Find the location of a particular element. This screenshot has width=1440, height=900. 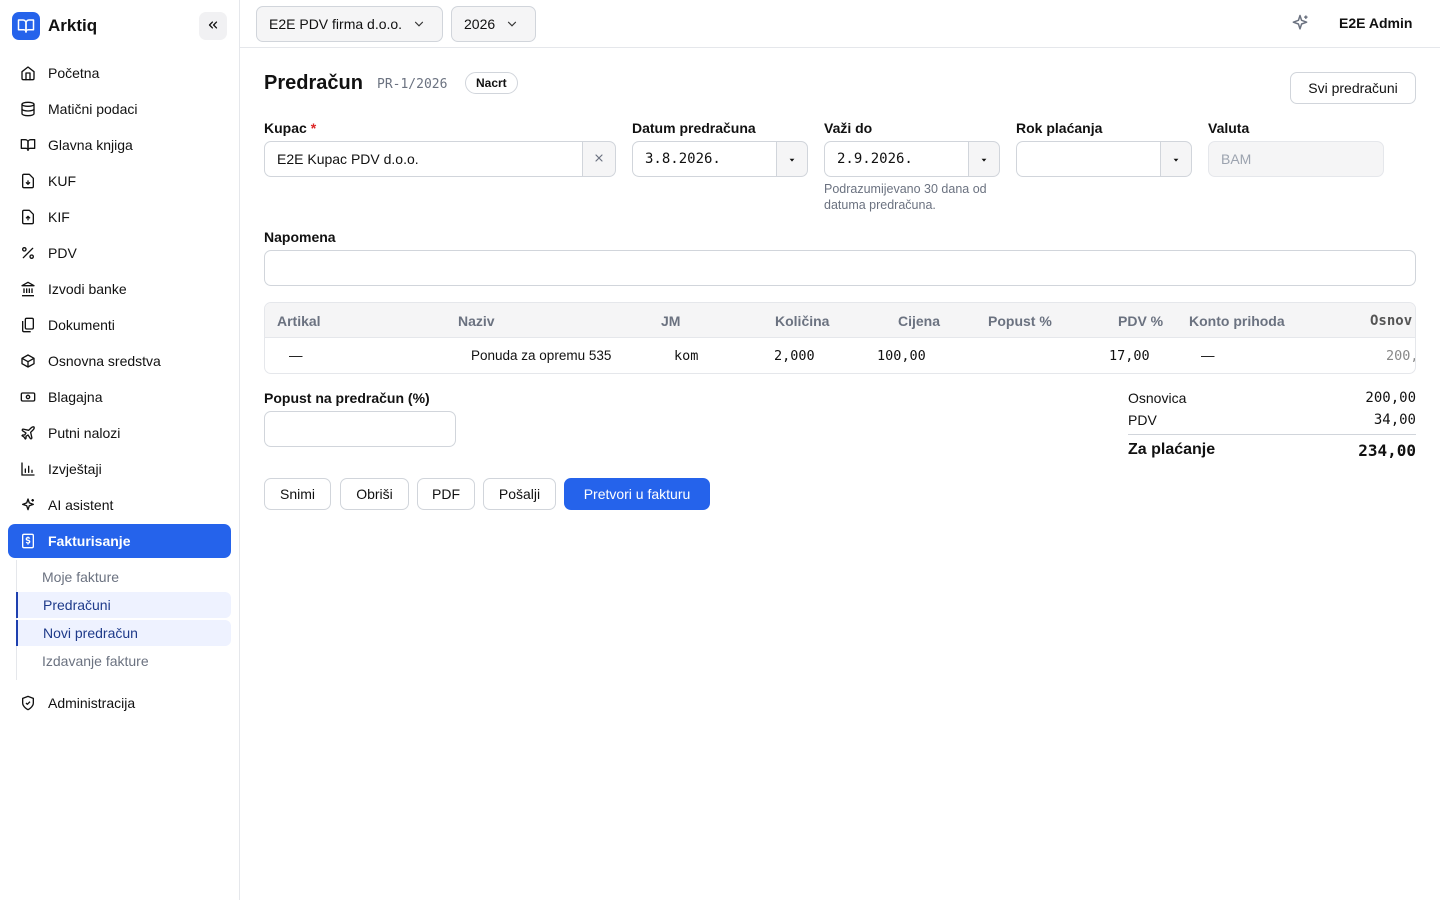

sidebar-subitem-label: Predračuni is located at coordinates (77, 605).